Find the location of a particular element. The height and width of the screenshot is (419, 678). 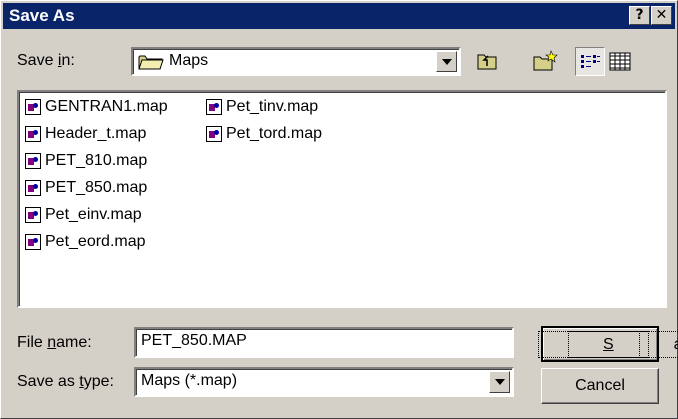

file-item: Pet_einv.map is located at coordinates (83, 215).